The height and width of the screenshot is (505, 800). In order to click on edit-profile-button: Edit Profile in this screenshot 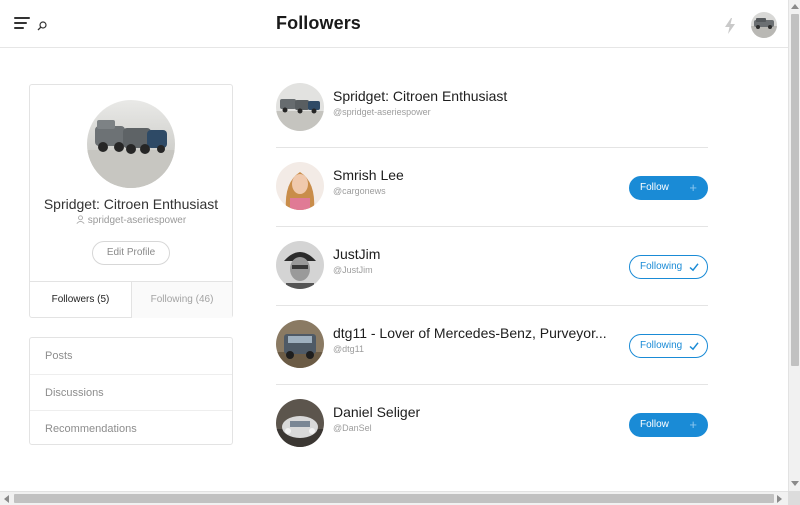, I will do `click(131, 253)`.